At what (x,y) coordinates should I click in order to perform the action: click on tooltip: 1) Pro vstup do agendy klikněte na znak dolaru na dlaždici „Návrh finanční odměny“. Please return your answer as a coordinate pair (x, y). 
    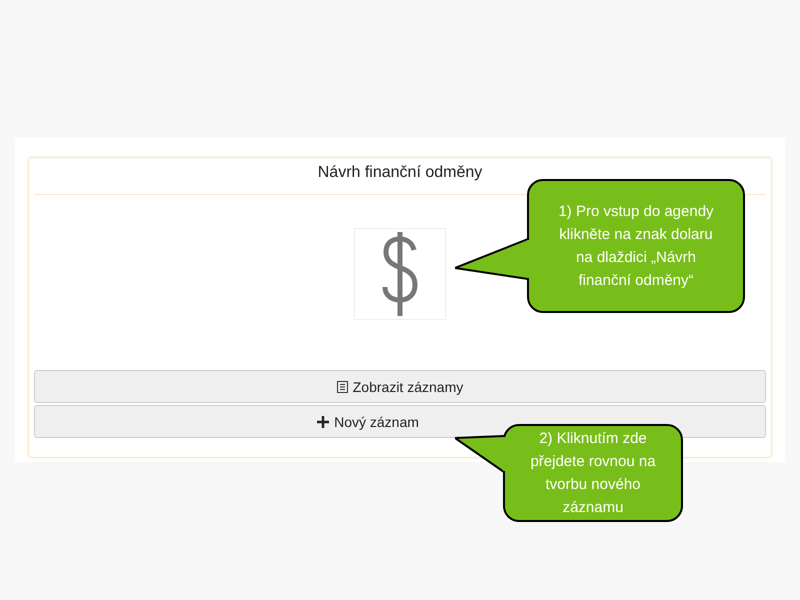
    Looking at the image, I should click on (636, 246).